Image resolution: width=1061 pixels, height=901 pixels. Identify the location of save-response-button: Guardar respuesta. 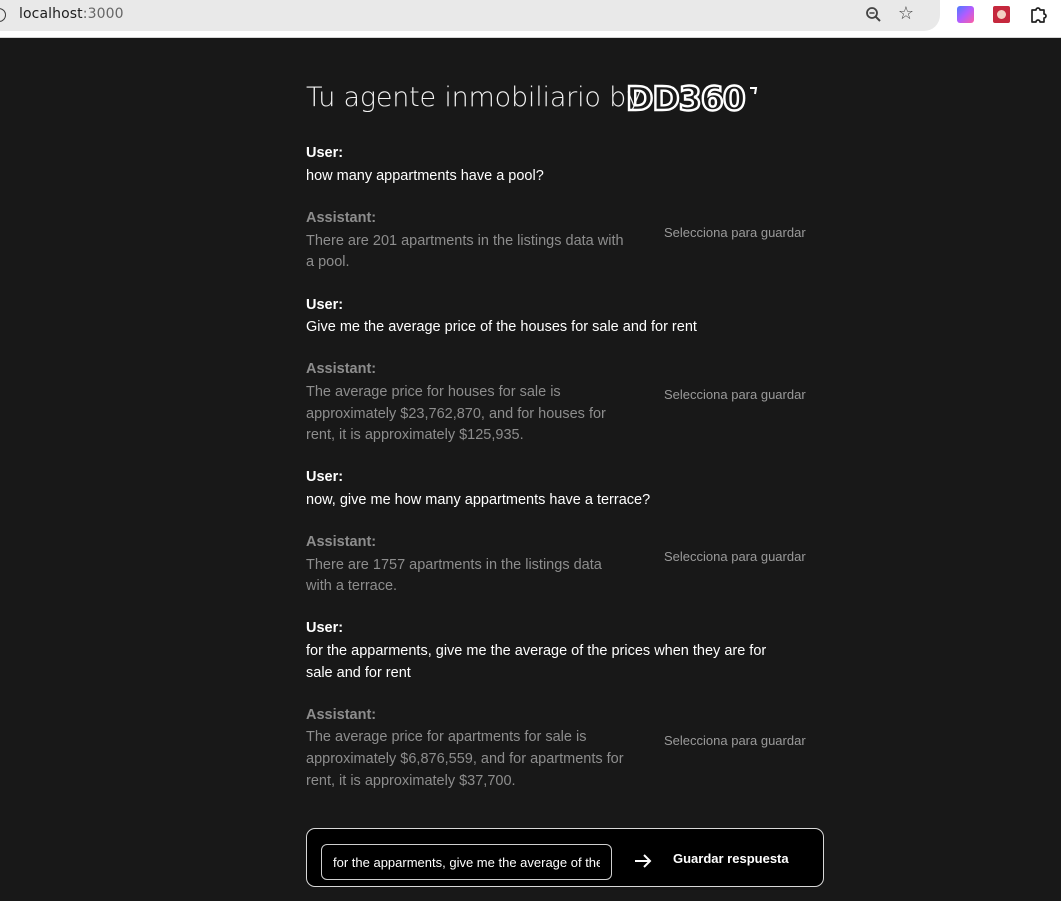
(731, 858).